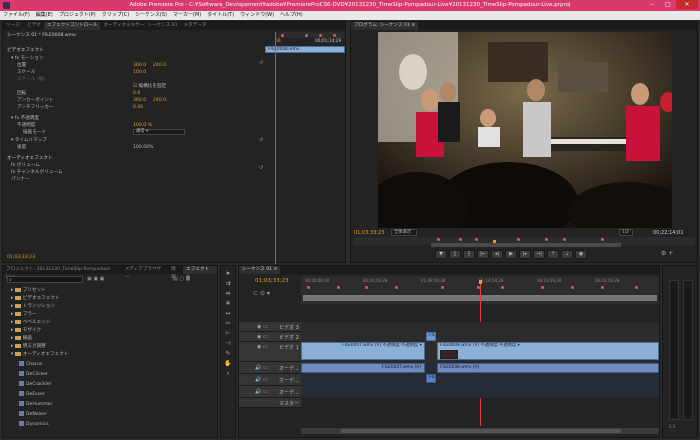  I want to click on settings-icon: ⚙ +, so click(667, 253).